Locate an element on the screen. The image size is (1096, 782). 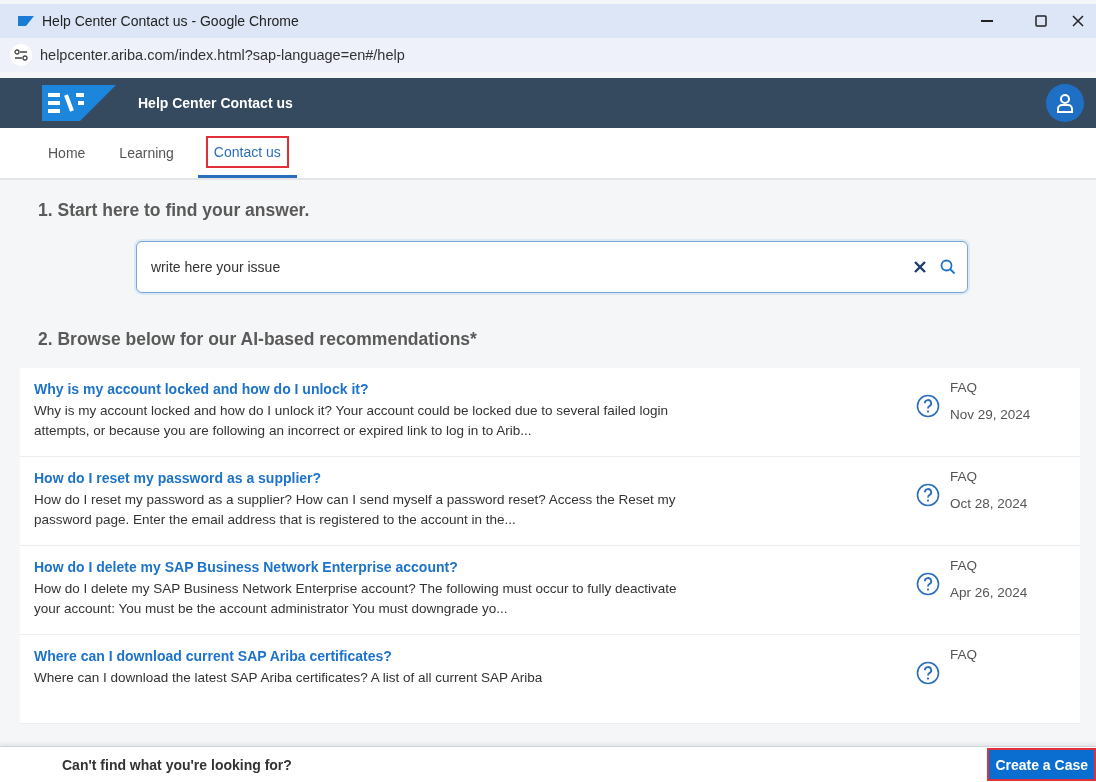
result-title-link: How do I reset my password as a supplier? is located at coordinates (178, 478).